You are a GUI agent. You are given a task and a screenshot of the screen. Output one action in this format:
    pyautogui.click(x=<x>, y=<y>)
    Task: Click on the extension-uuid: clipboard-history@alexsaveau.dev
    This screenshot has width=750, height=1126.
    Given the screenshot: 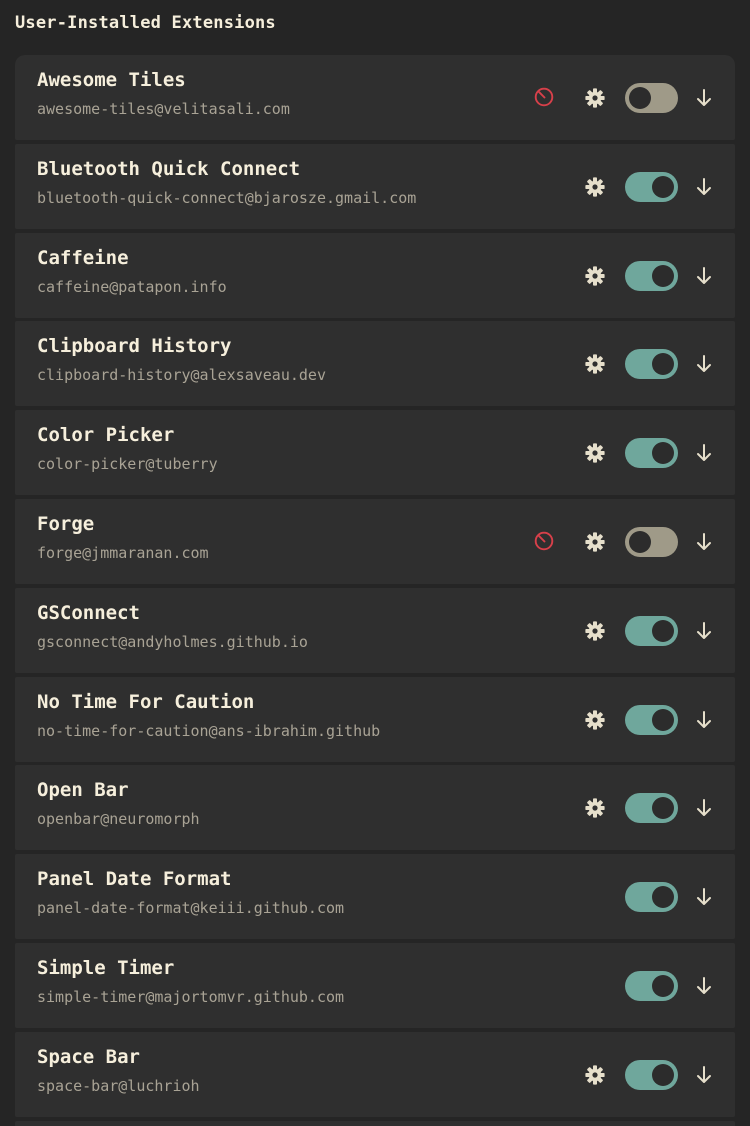 What is the action you would take?
    pyautogui.click(x=181, y=375)
    